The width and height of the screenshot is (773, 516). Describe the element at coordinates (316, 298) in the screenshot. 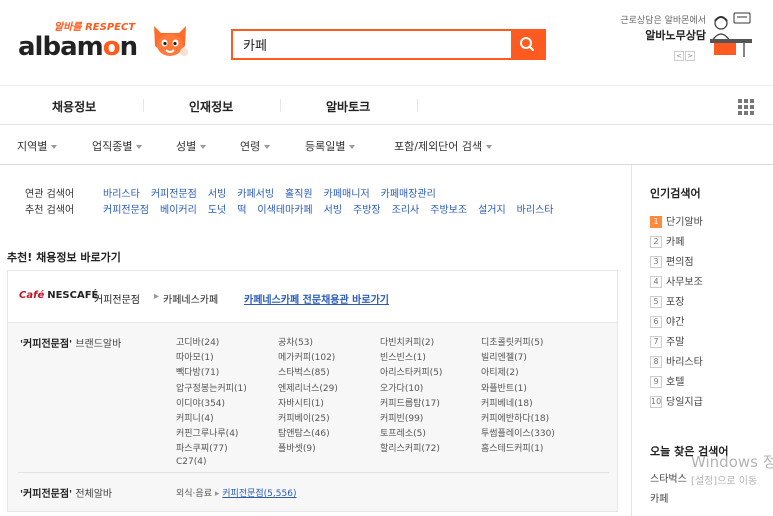

I see `brand-recruit-link: 카페네스카페 전문채용관 바로가기` at that location.